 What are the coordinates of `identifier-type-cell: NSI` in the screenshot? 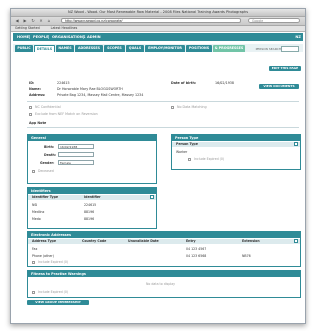 It's located at (35, 205).